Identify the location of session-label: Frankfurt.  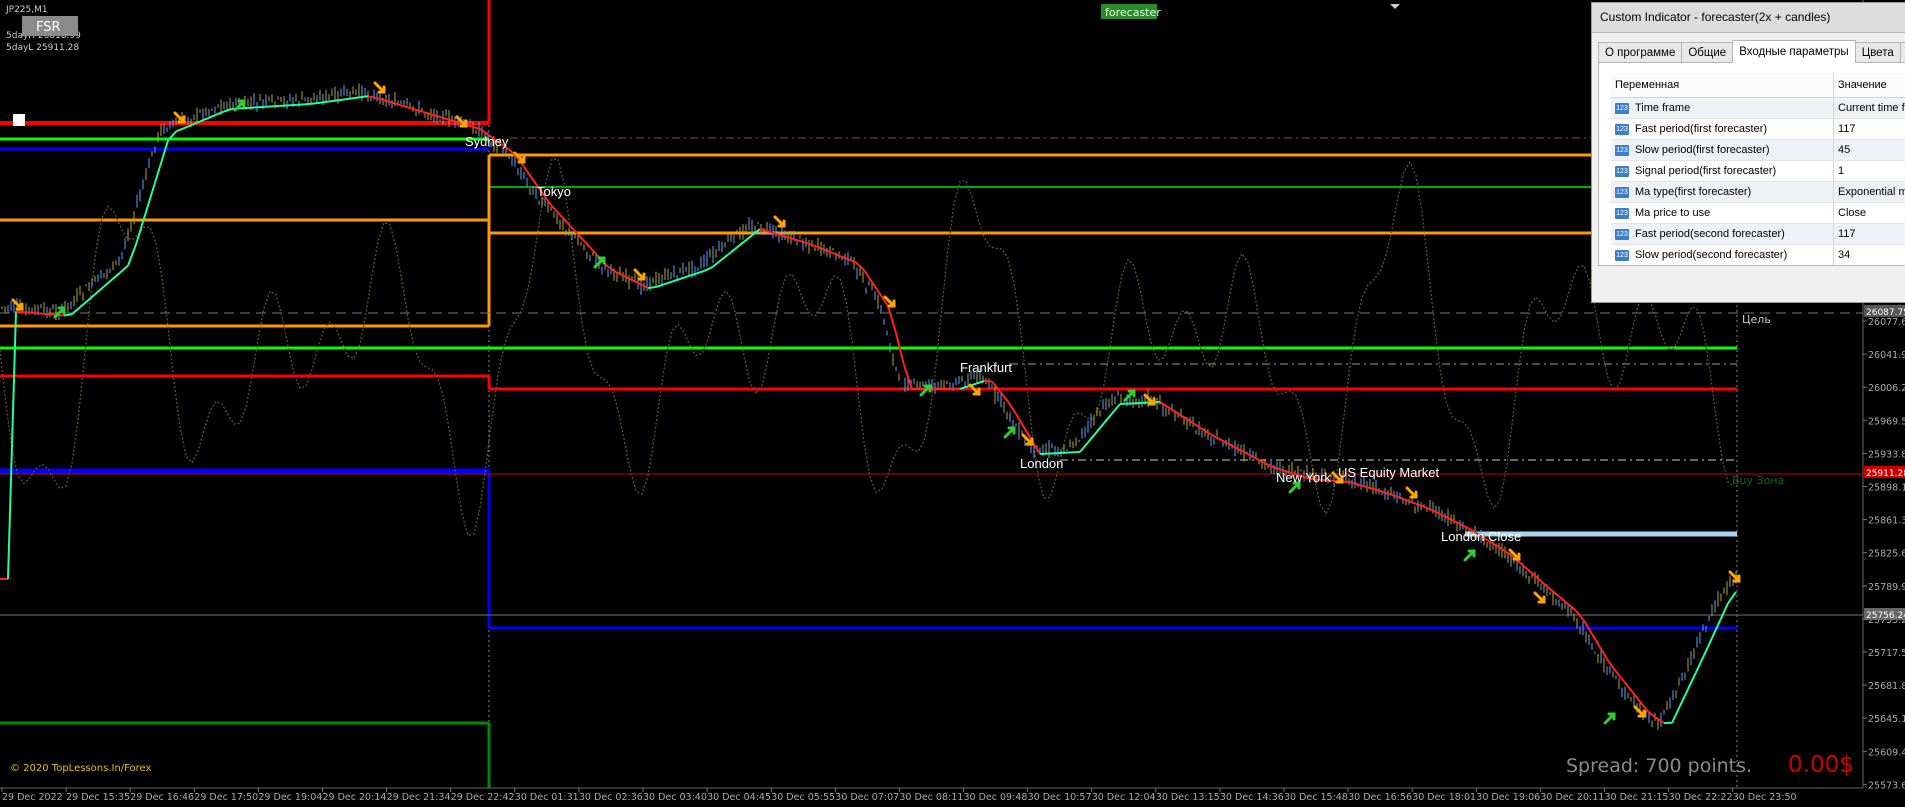
(986, 367).